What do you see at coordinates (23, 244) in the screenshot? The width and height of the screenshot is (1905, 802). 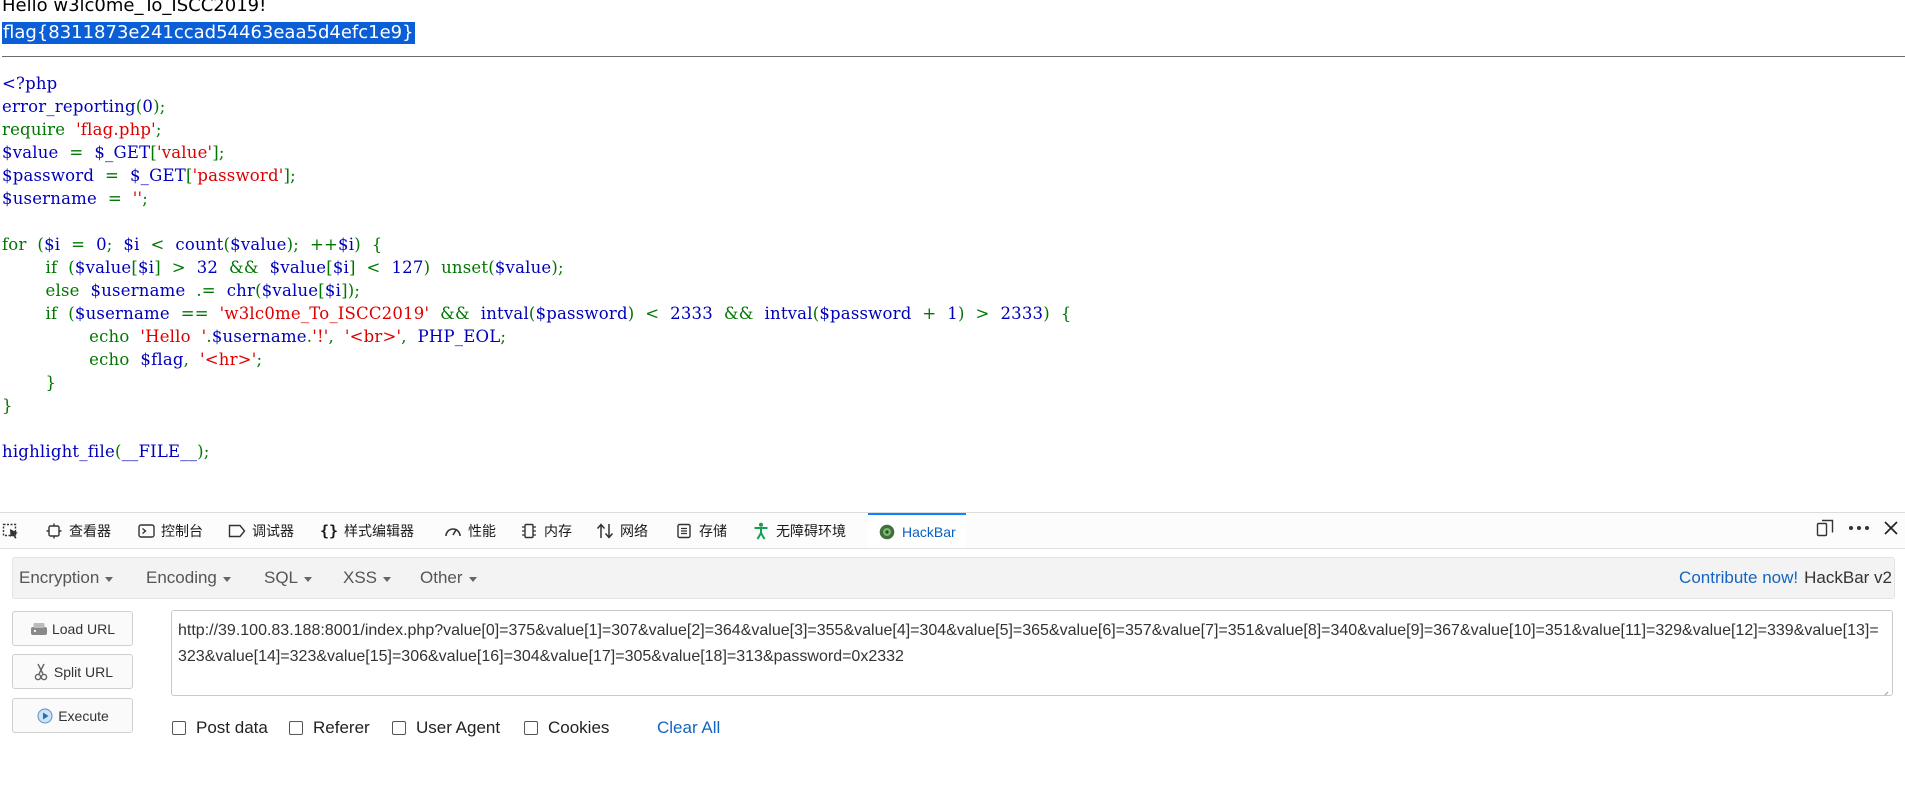 I see `code-token: for (` at bounding box center [23, 244].